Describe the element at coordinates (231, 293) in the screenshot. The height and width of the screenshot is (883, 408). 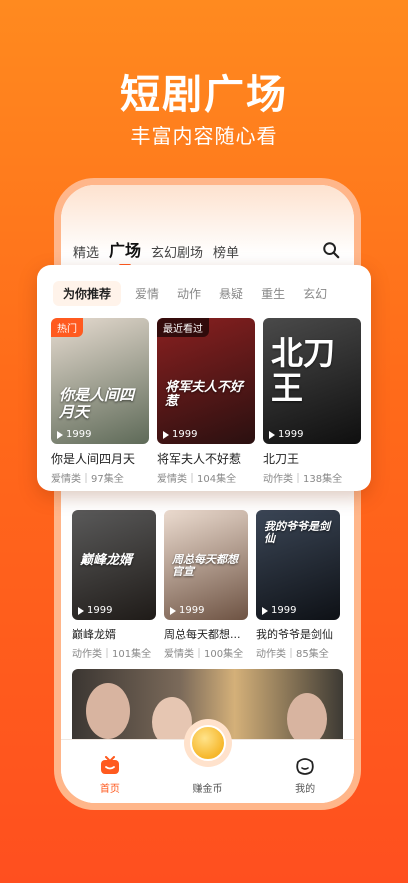
I see `category-suspense: 悬疑` at that location.